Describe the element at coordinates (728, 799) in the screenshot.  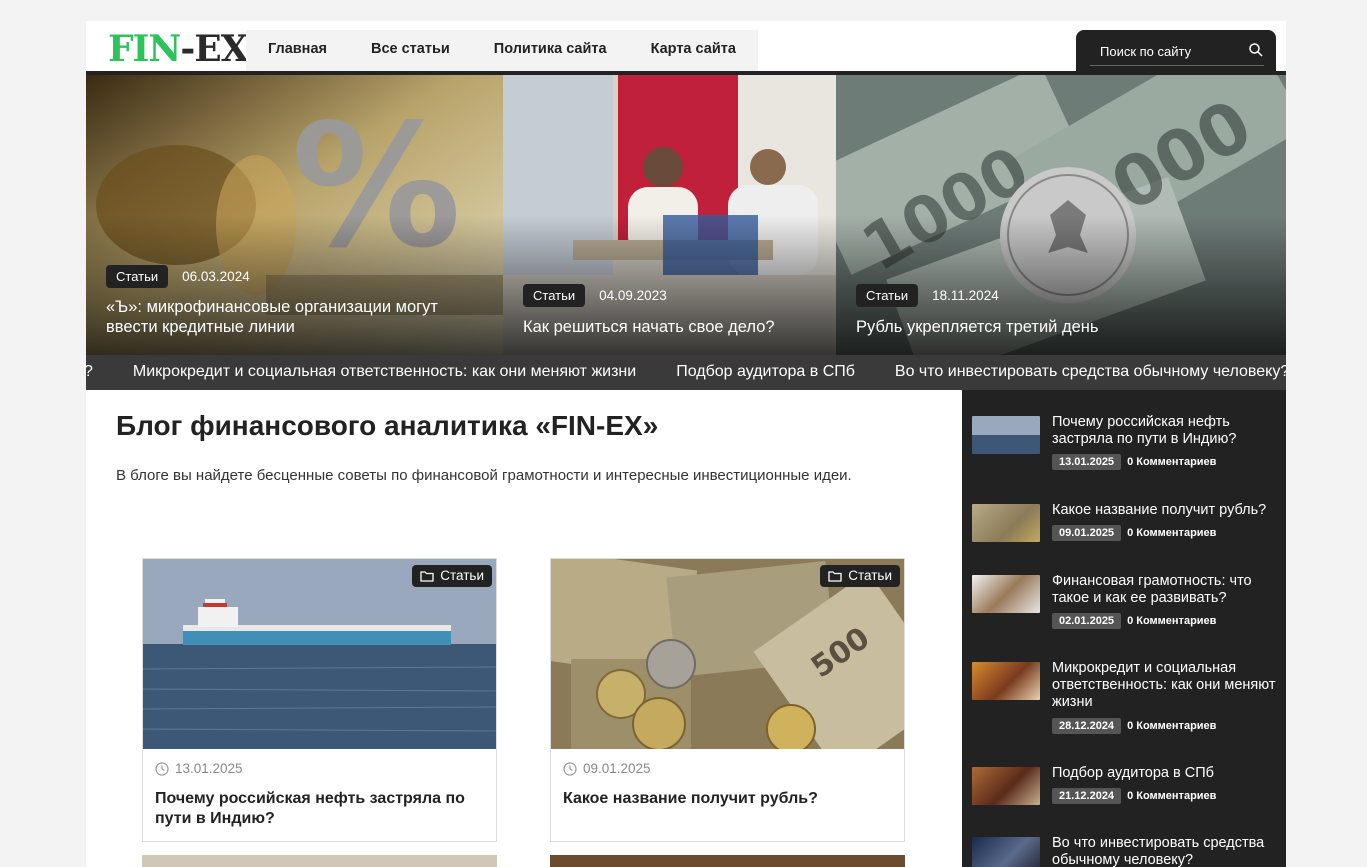
I see `post-title: Какое название получит рубль?` at that location.